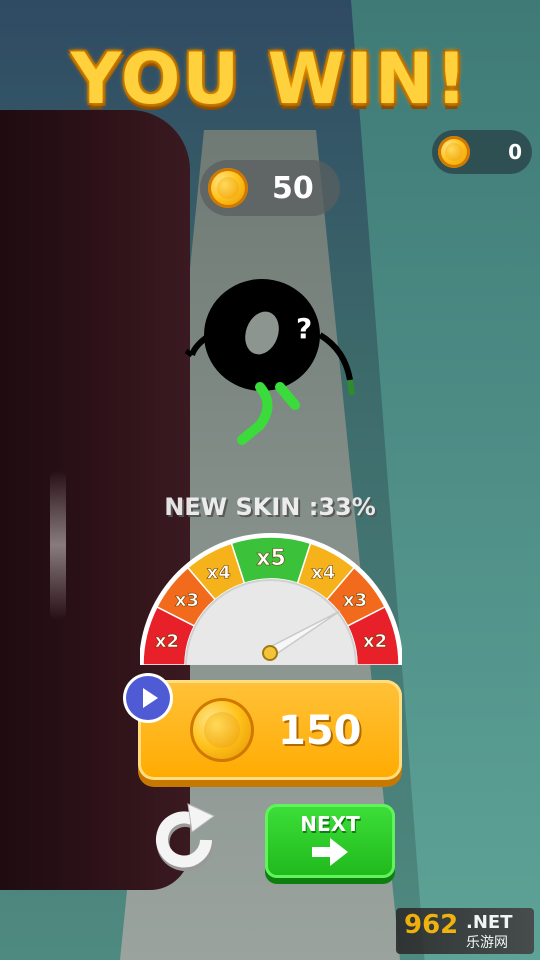  What do you see at coordinates (465, 931) in the screenshot?
I see `watermark-logo: 962 .NET 乐游网` at bounding box center [465, 931].